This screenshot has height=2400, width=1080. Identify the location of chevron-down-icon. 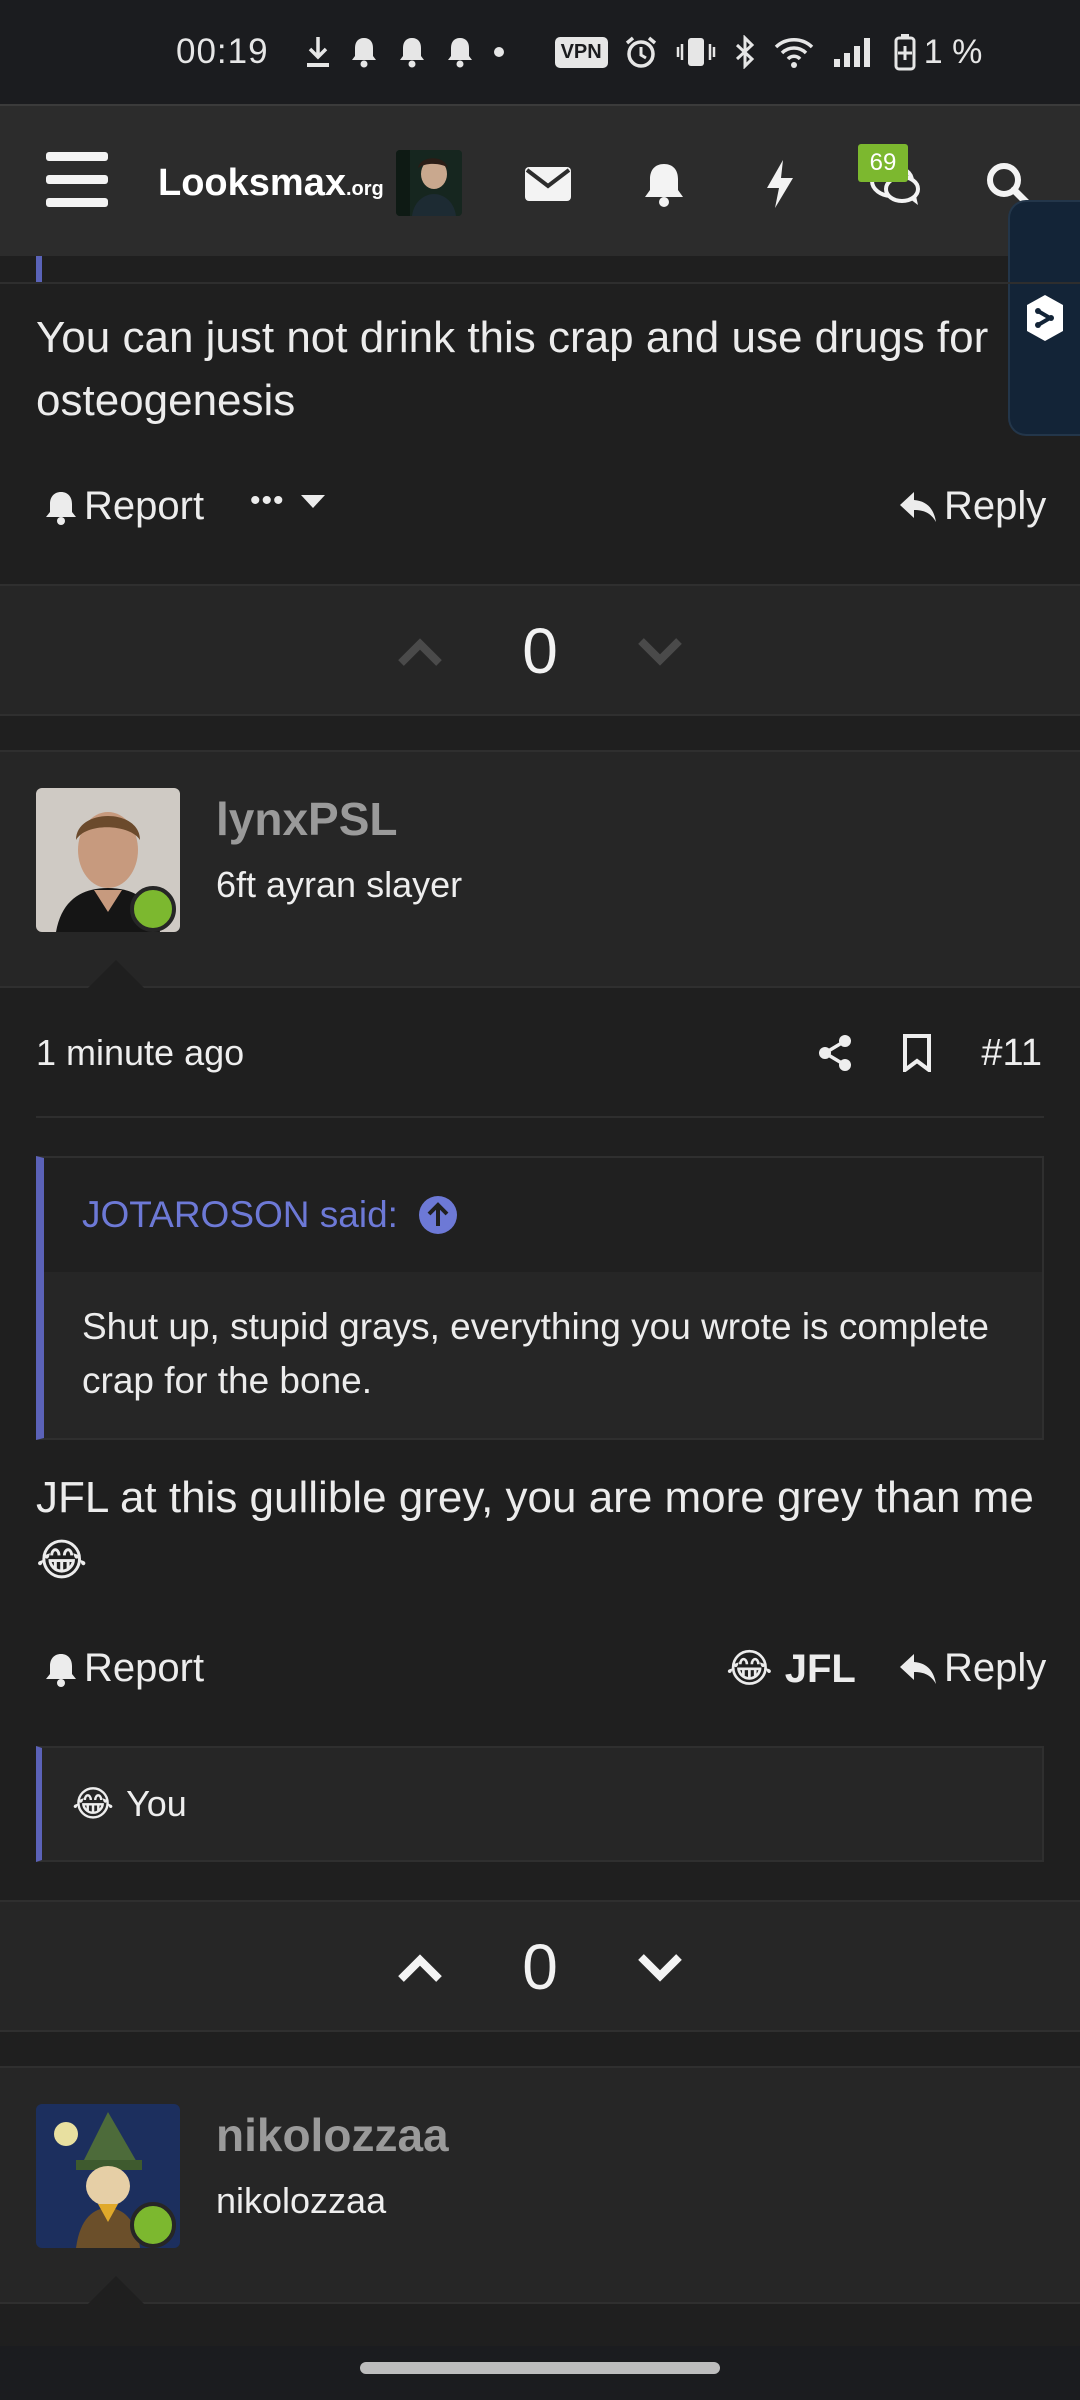
(312, 501).